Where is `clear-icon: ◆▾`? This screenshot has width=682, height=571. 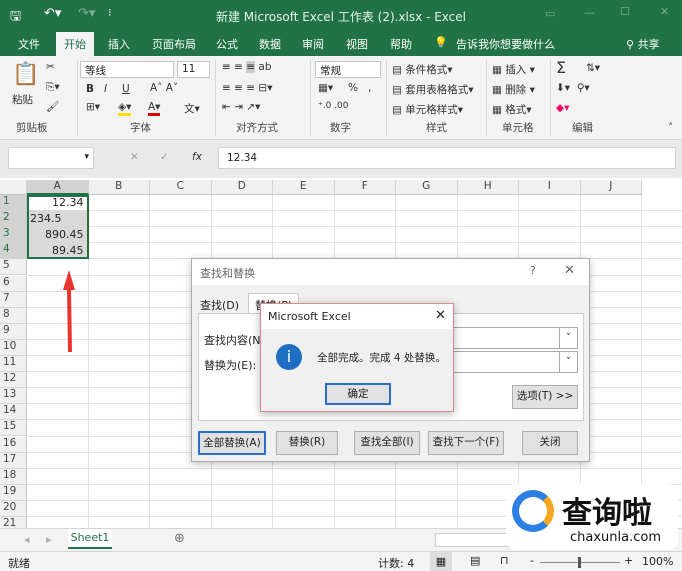 clear-icon: ◆▾ is located at coordinates (562, 108).